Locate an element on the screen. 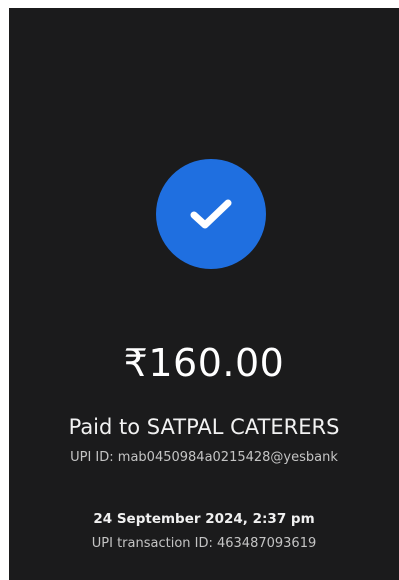 This screenshot has height=580, width=399. payee-name: Paid to SATPAL CATERERS is located at coordinates (204, 427).